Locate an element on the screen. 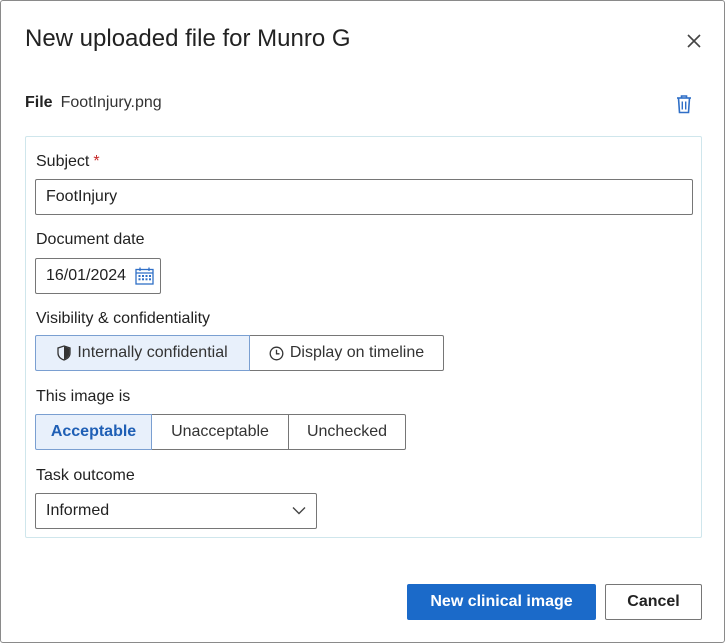 This screenshot has width=725, height=643. close-icon is located at coordinates (694, 41).